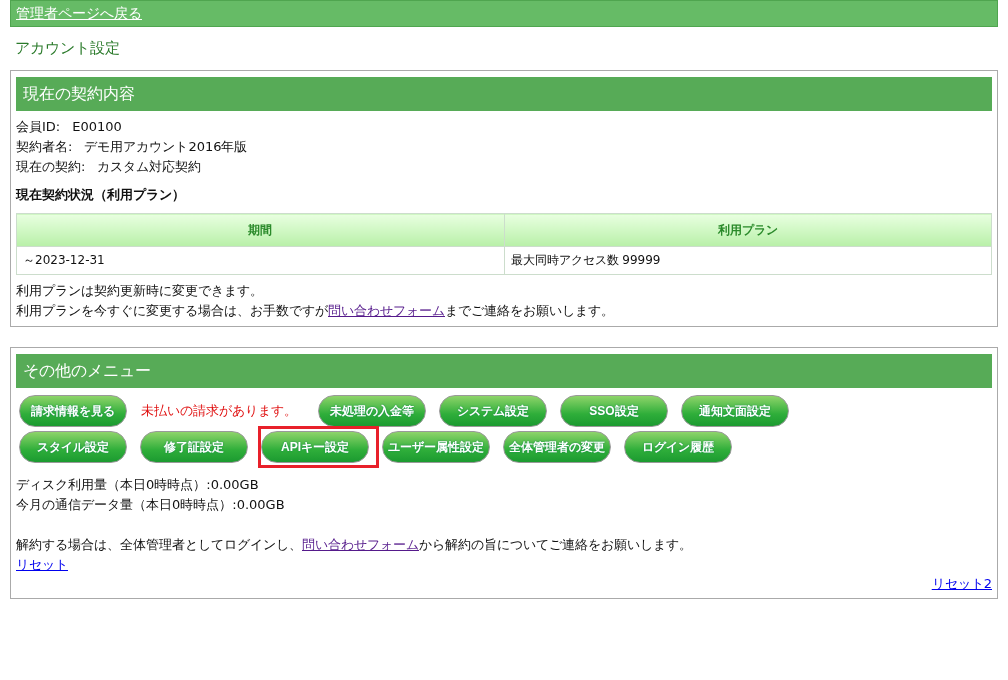  Describe the element at coordinates (504, 371) in the screenshot. I see `panel-header: その他のメニュー` at that location.